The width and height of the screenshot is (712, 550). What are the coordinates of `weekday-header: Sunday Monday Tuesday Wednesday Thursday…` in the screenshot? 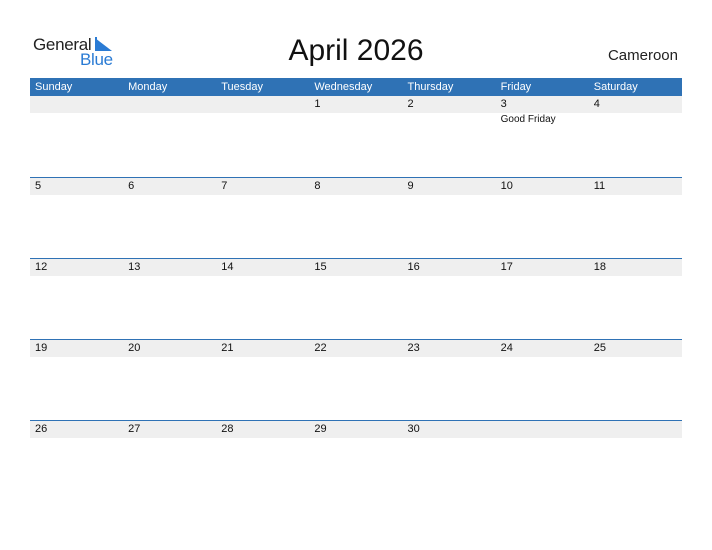 It's located at (356, 87).